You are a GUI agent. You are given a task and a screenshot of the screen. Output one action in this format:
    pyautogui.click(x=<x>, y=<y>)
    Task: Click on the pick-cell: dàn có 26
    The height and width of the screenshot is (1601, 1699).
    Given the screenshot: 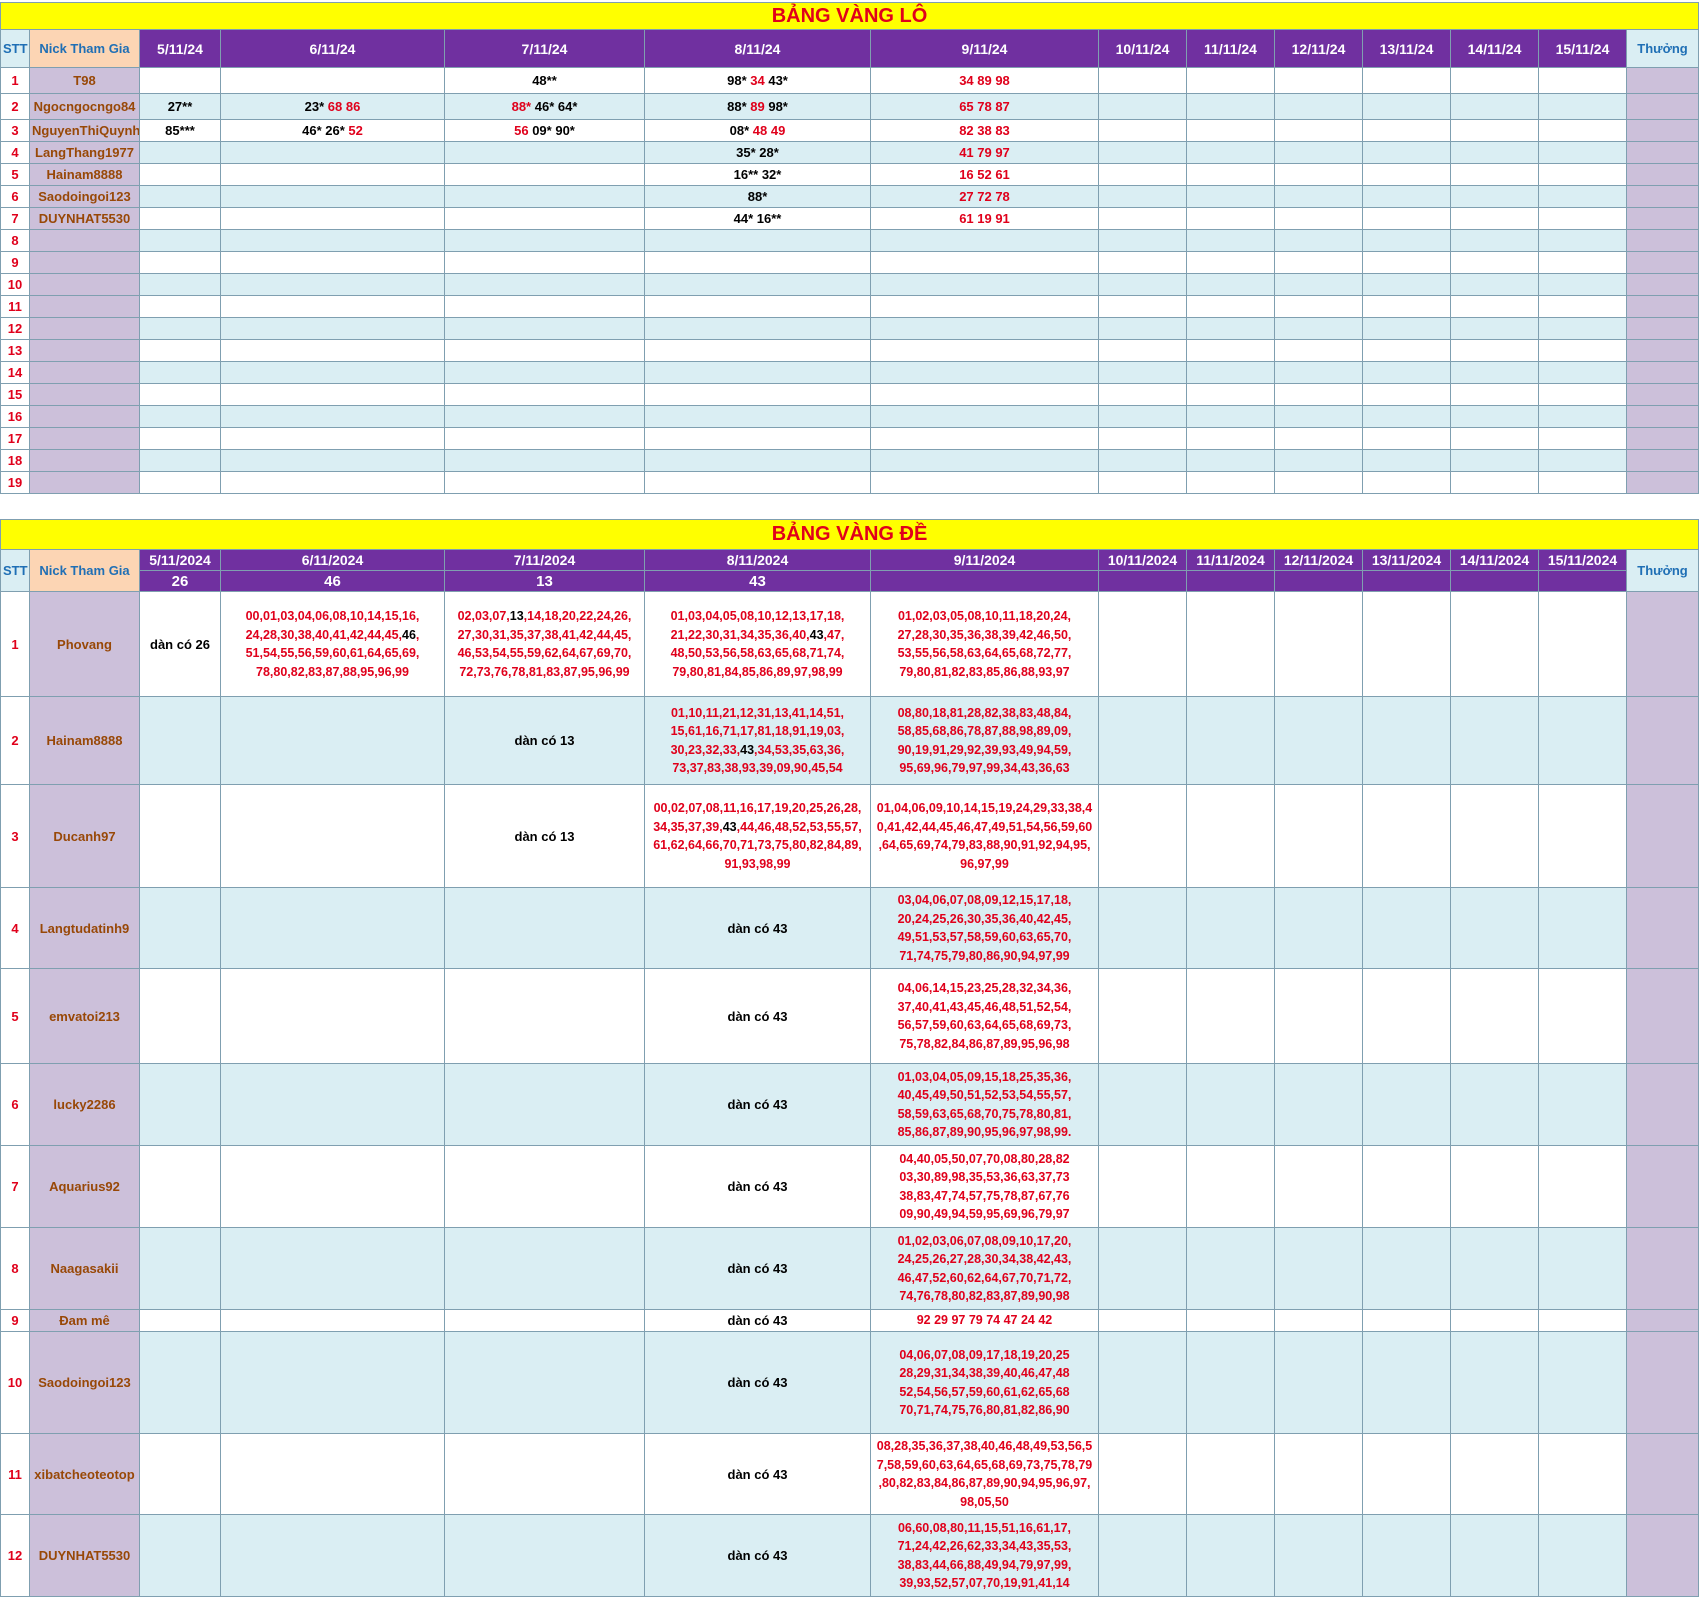 What is the action you would take?
    pyautogui.click(x=180, y=644)
    